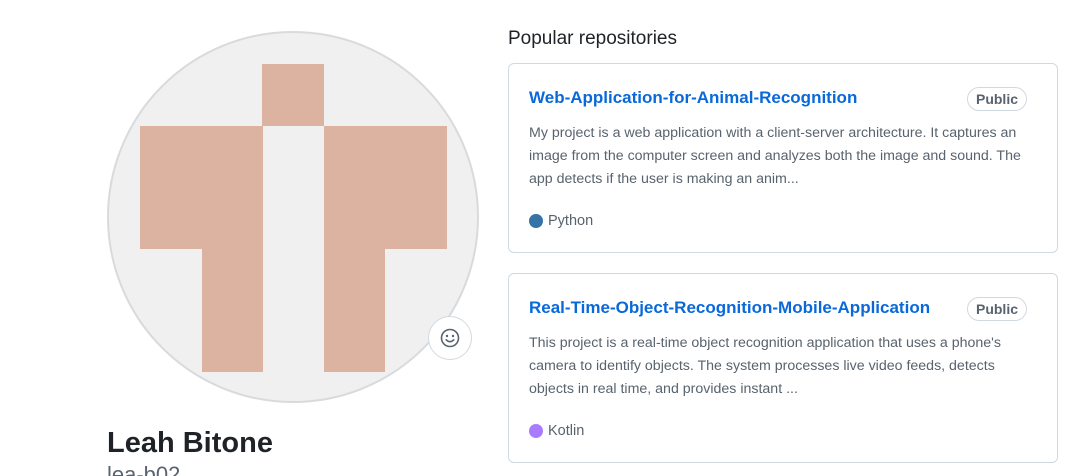  Describe the element at coordinates (144, 469) in the screenshot. I see `profile-username: lea-b02` at that location.